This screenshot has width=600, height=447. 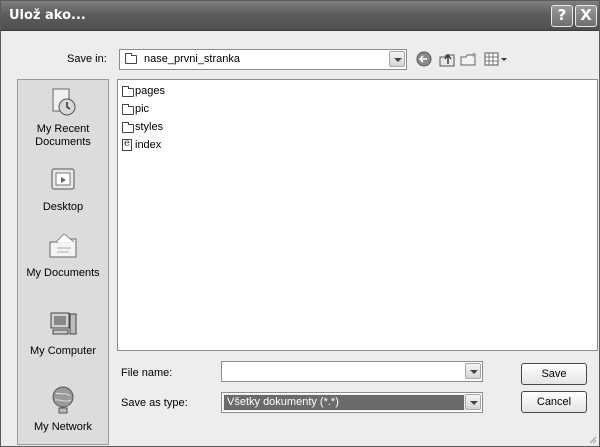 What do you see at coordinates (63, 207) in the screenshot?
I see `place-label: Desktop` at bounding box center [63, 207].